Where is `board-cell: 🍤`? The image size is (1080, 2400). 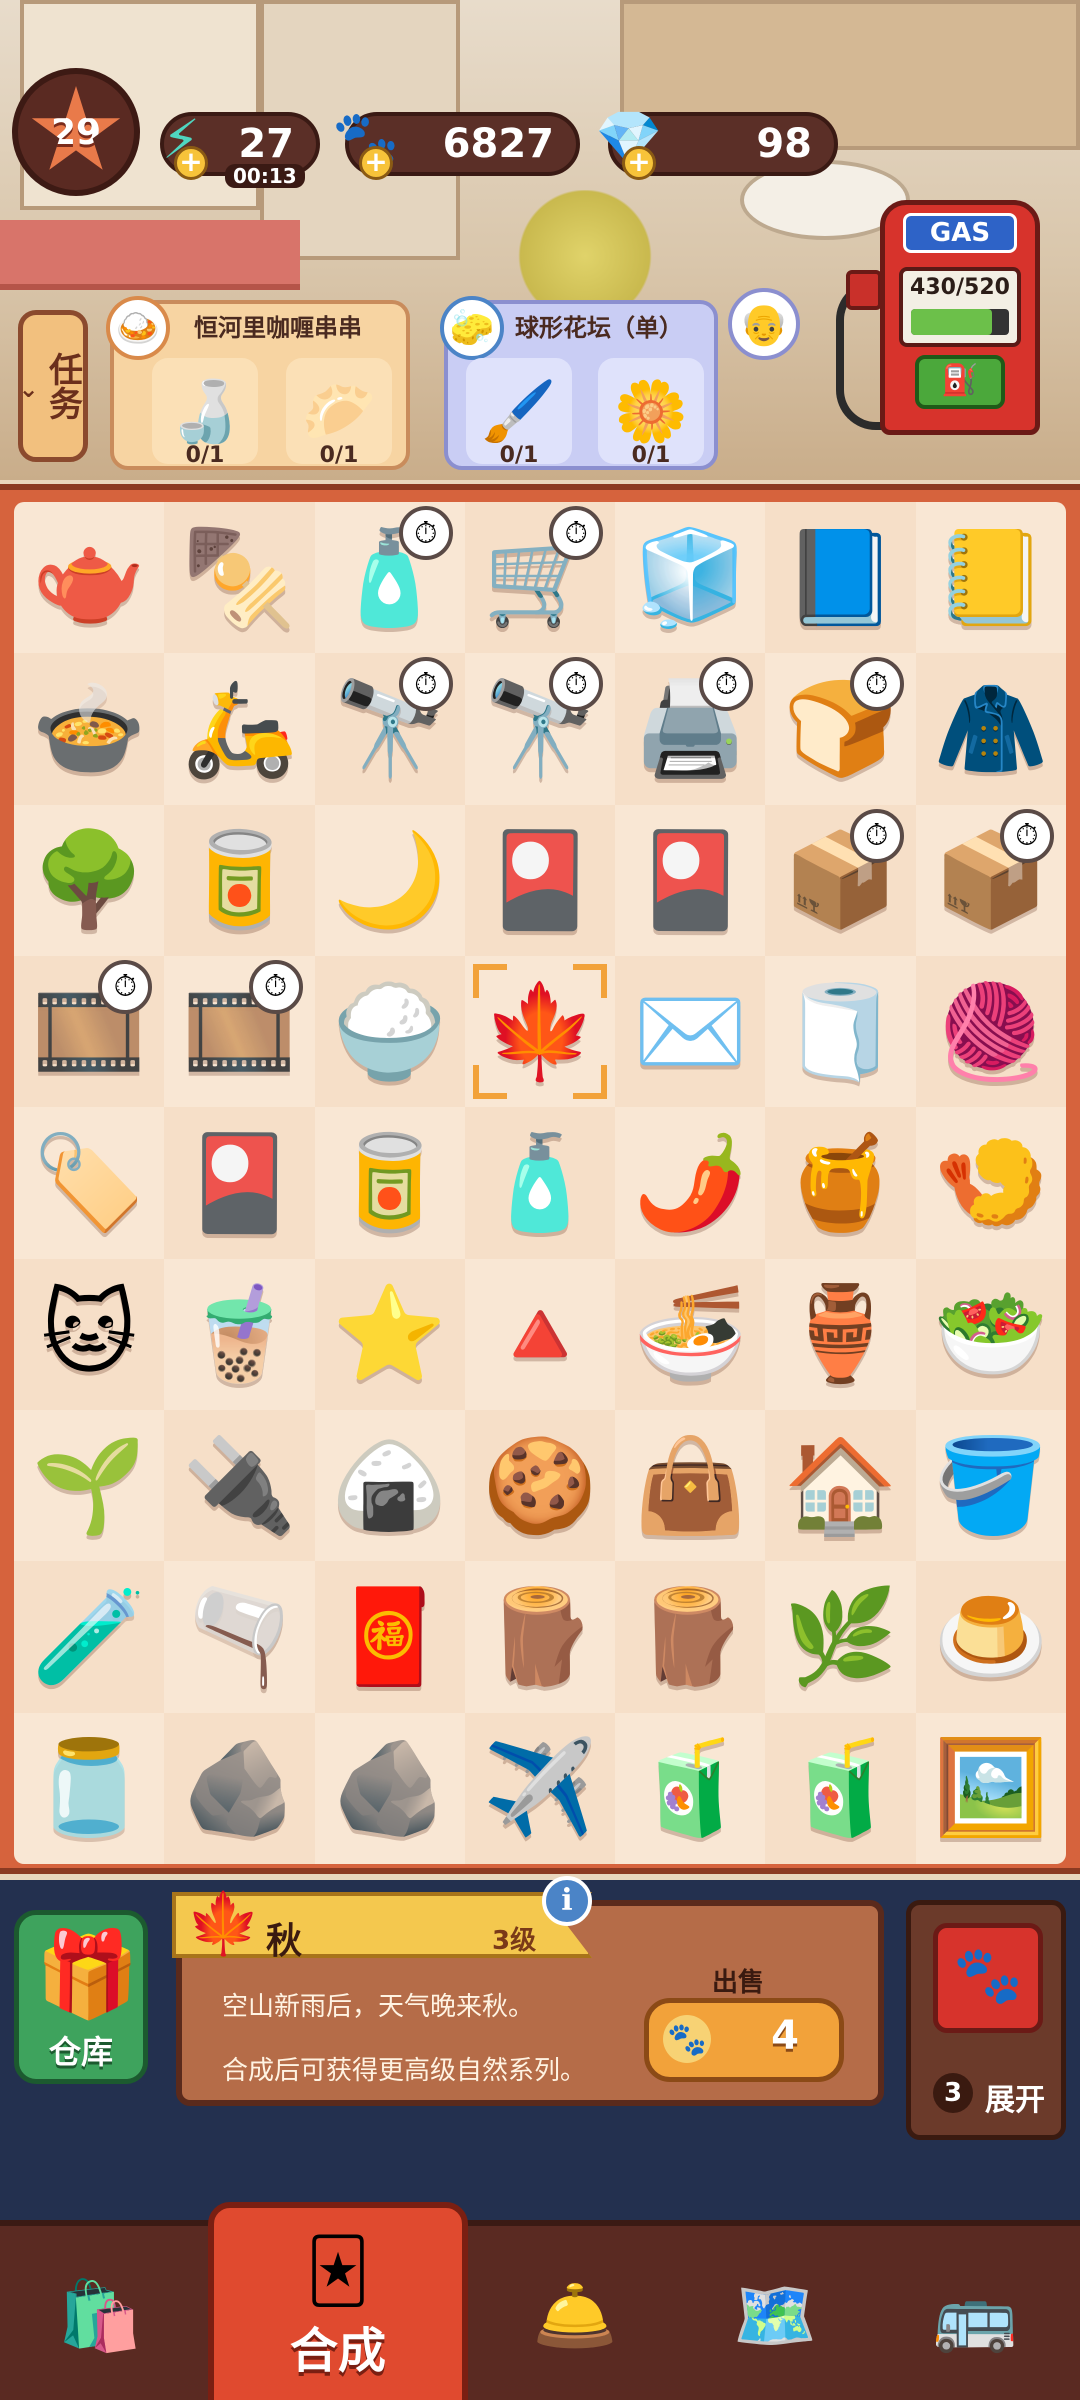 board-cell: 🍤 is located at coordinates (991, 1182).